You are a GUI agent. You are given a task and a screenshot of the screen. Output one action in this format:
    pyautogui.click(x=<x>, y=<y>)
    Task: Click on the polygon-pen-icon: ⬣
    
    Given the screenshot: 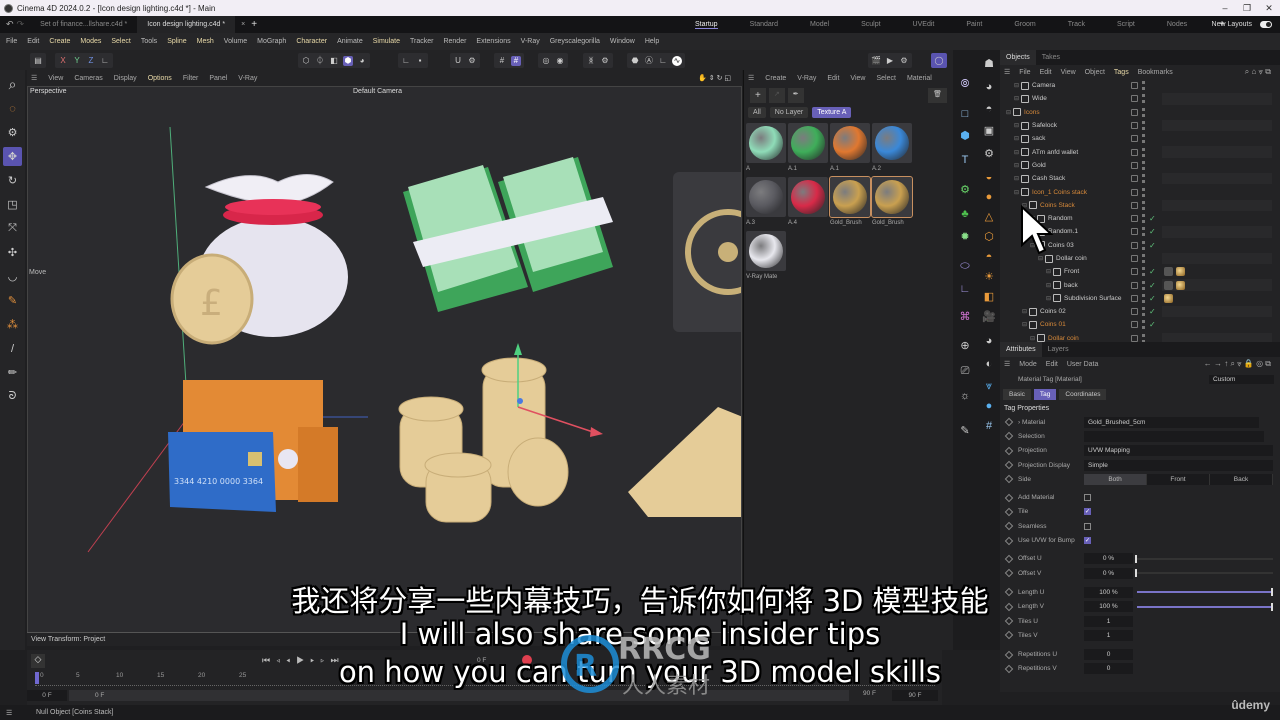 What is the action you would take?
    pyautogui.click(x=635, y=61)
    